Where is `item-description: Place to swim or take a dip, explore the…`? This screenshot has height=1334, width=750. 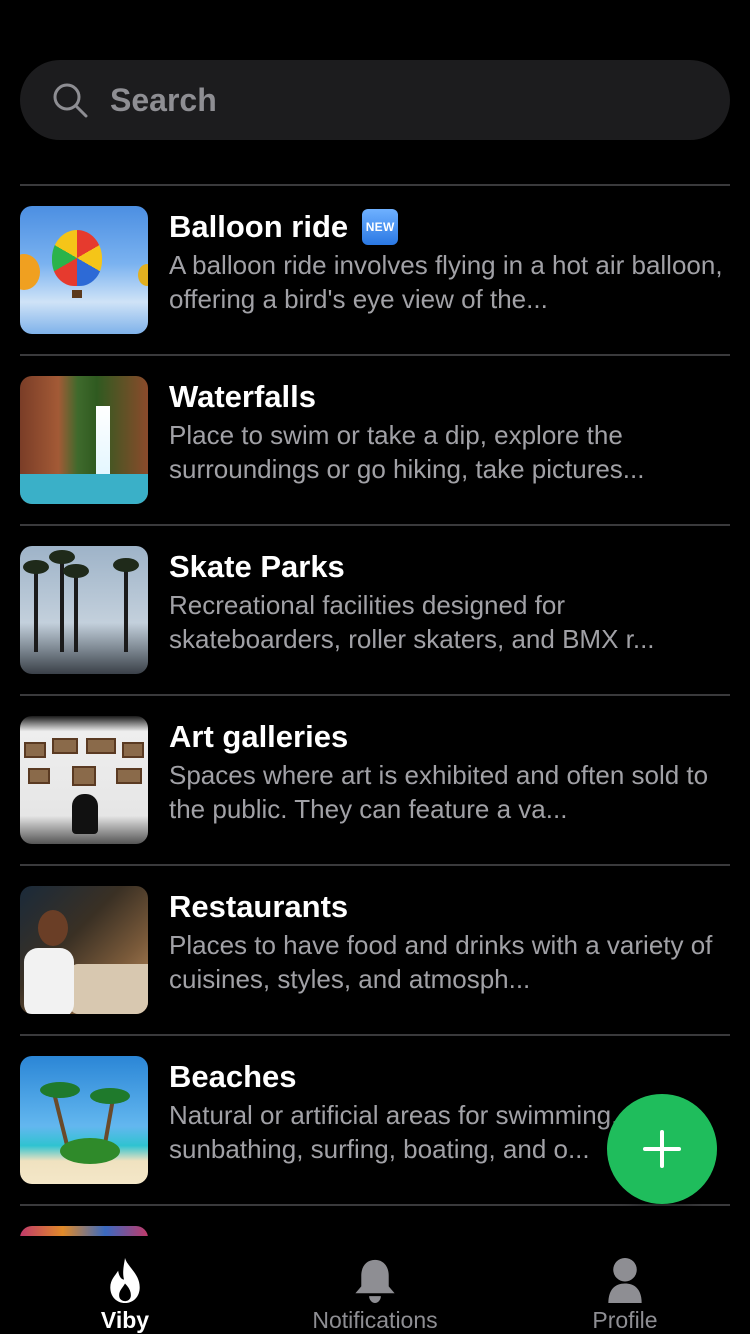
item-description: Place to swim or take a dip, explore the… is located at coordinates (407, 452).